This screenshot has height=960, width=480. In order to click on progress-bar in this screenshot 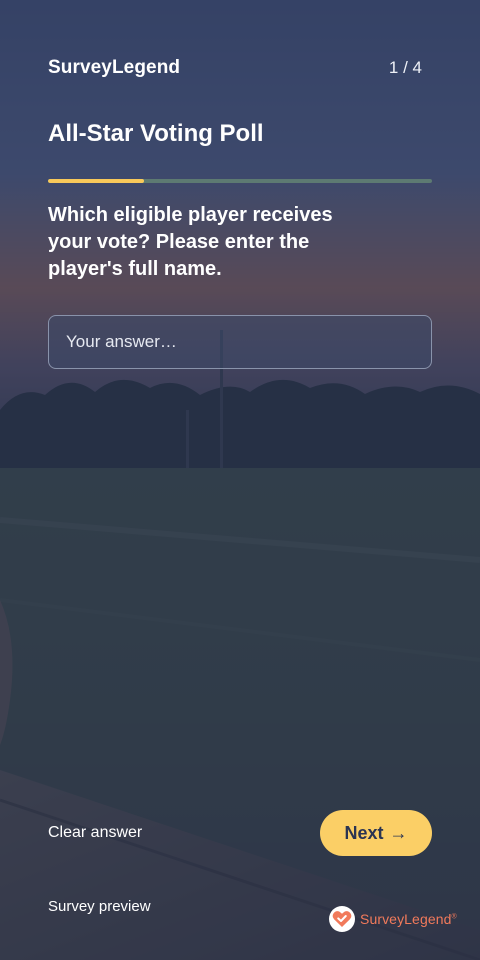, I will do `click(240, 181)`.